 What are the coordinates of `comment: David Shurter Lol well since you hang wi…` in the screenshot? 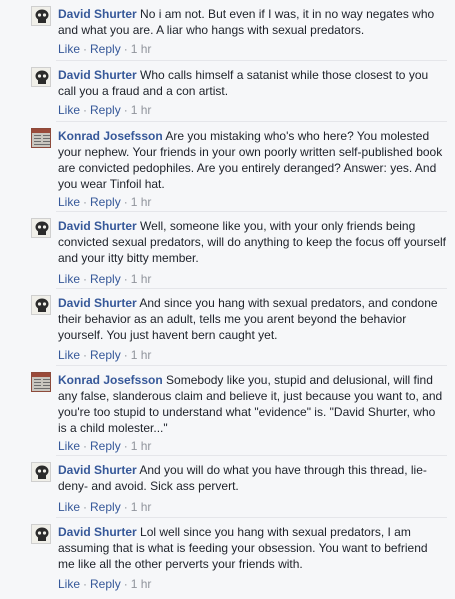 It's located at (227, 558).